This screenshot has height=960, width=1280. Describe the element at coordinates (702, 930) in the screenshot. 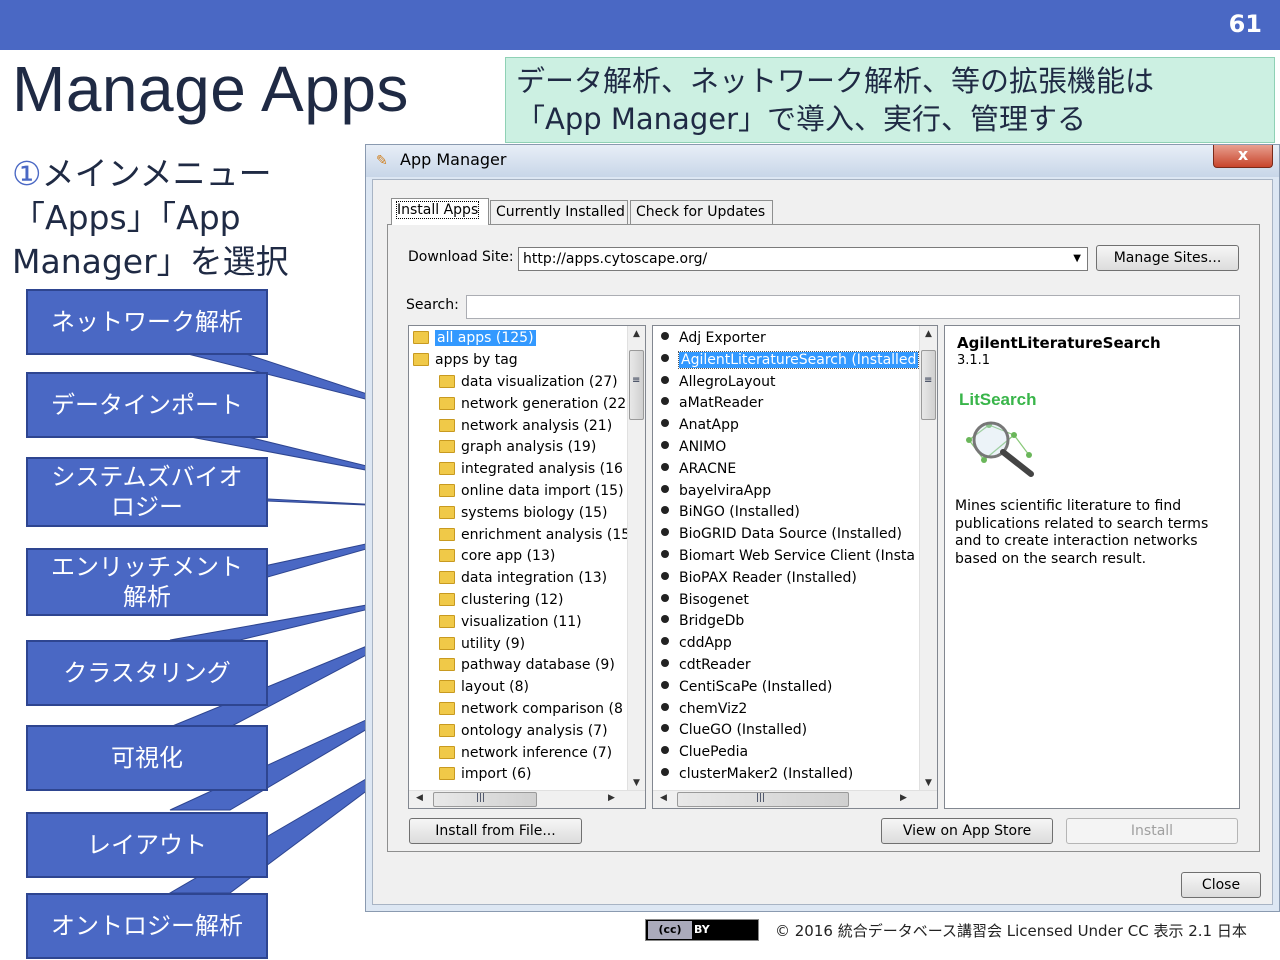

I see `cc-by-badge: (cc) BY` at that location.